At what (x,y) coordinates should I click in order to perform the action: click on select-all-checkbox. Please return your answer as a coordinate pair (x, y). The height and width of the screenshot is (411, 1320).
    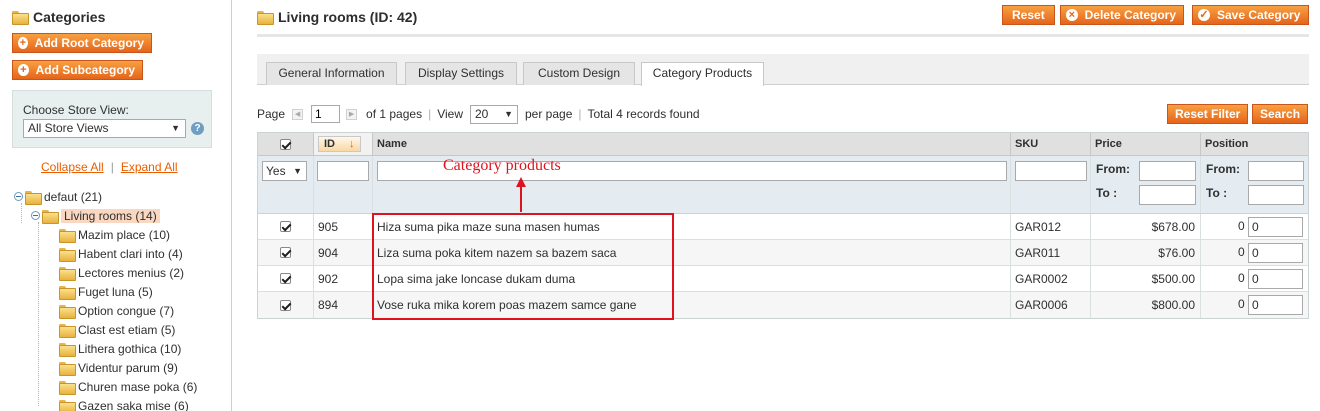
    Looking at the image, I should click on (285, 144).